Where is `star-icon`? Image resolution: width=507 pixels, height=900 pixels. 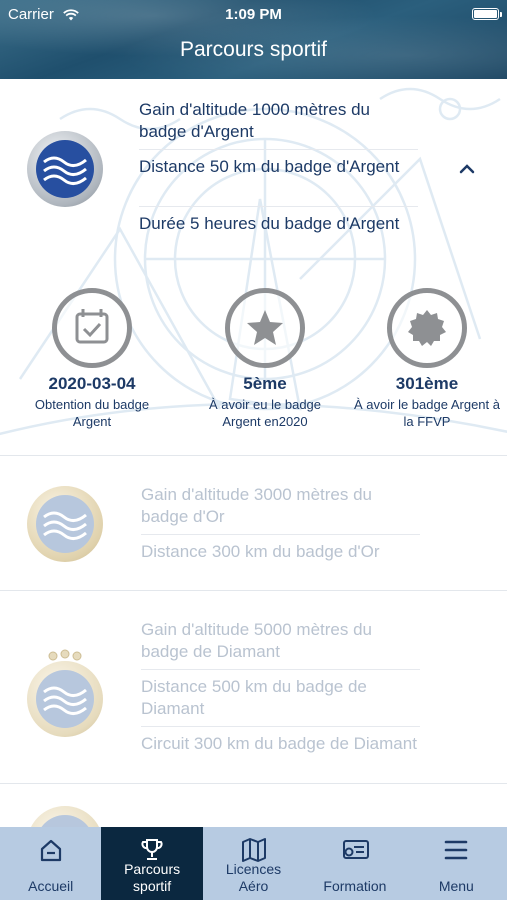
star-icon is located at coordinates (265, 328).